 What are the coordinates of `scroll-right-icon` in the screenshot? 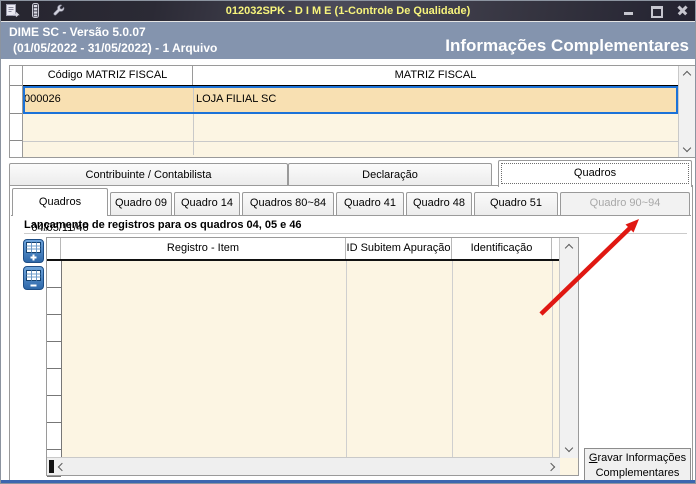 It's located at (551, 467).